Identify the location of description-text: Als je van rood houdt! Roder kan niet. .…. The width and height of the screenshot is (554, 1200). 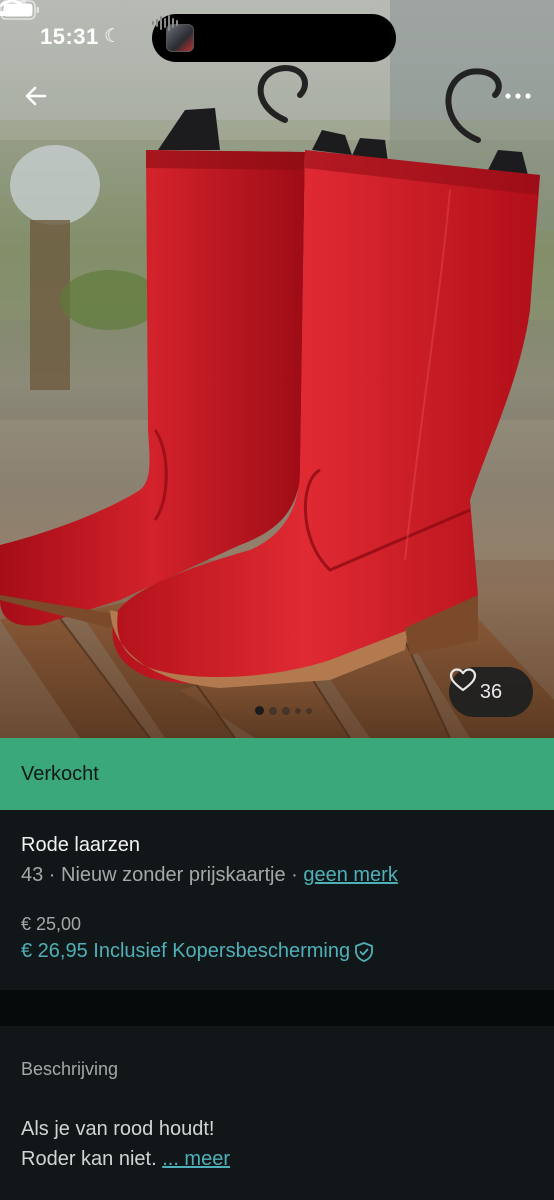
(271, 1144).